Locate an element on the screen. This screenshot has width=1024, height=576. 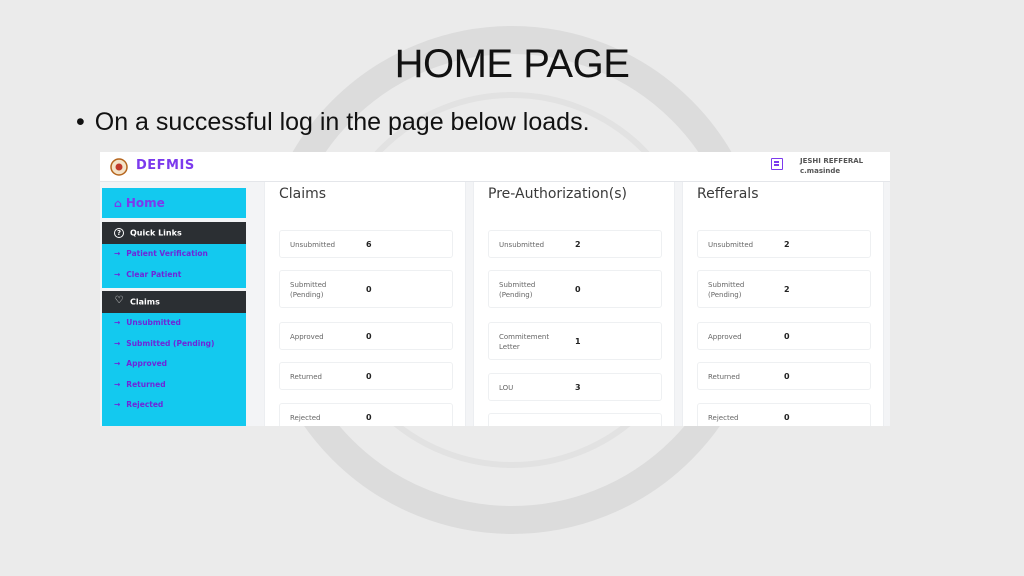
quick-links-title: Quick Links is located at coordinates (156, 233).